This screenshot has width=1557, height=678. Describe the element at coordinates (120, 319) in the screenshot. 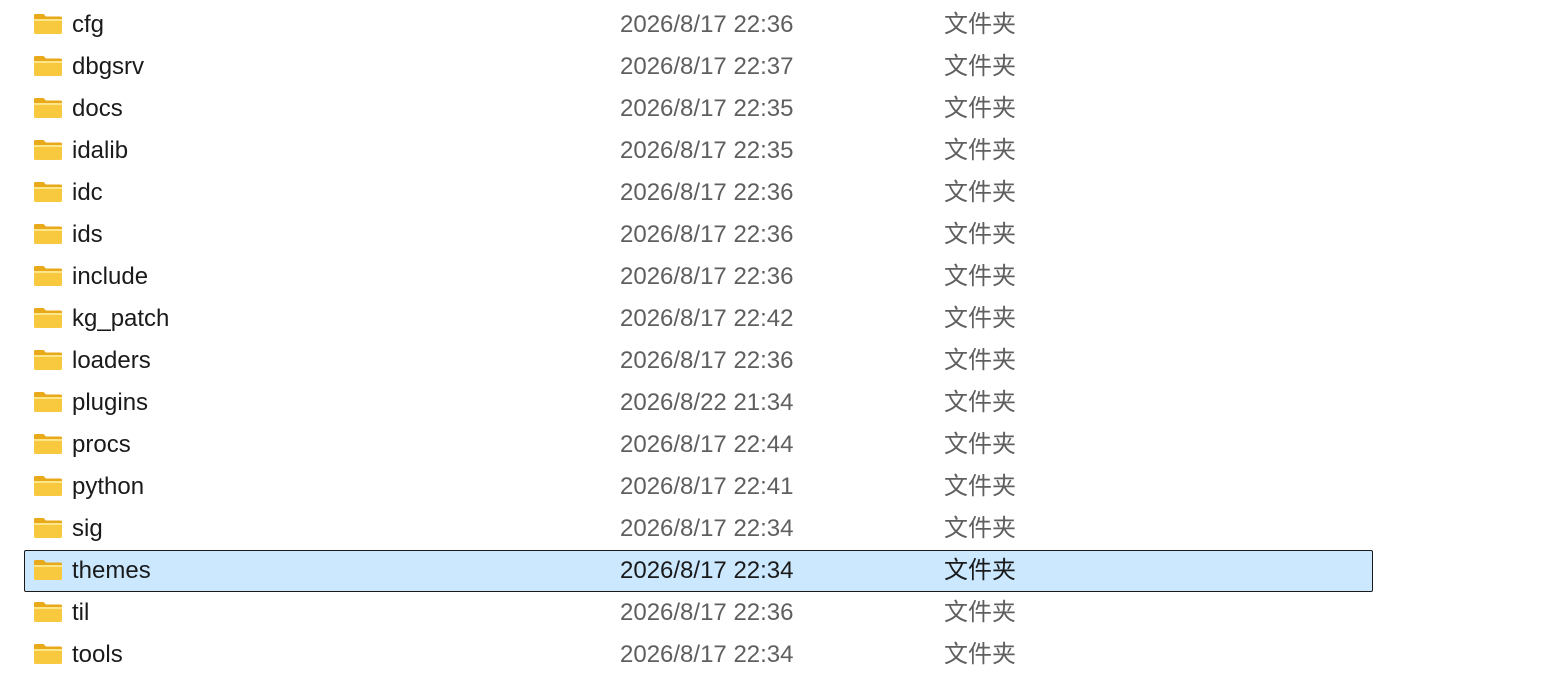

I see `file-name: kg_patch` at that location.